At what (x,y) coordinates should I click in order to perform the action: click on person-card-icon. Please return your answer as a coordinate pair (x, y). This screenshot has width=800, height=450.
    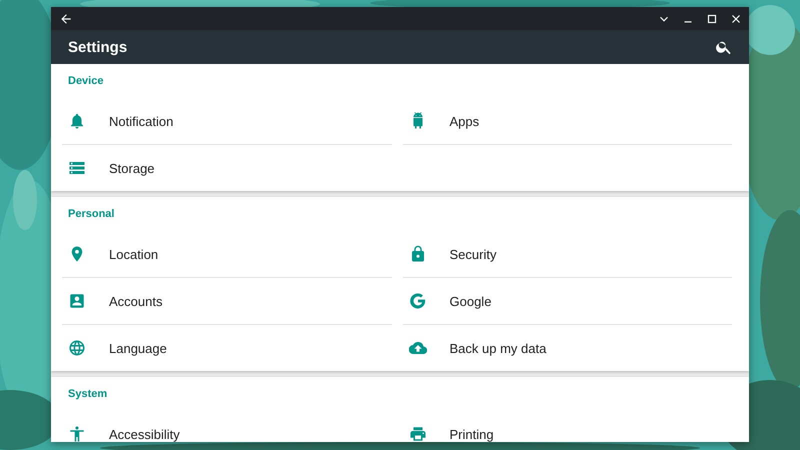
    Looking at the image, I should click on (77, 301).